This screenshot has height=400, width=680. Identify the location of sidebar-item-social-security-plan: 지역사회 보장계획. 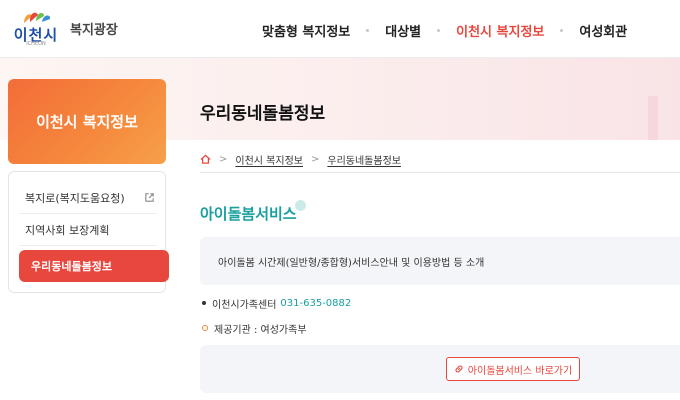
(88, 230).